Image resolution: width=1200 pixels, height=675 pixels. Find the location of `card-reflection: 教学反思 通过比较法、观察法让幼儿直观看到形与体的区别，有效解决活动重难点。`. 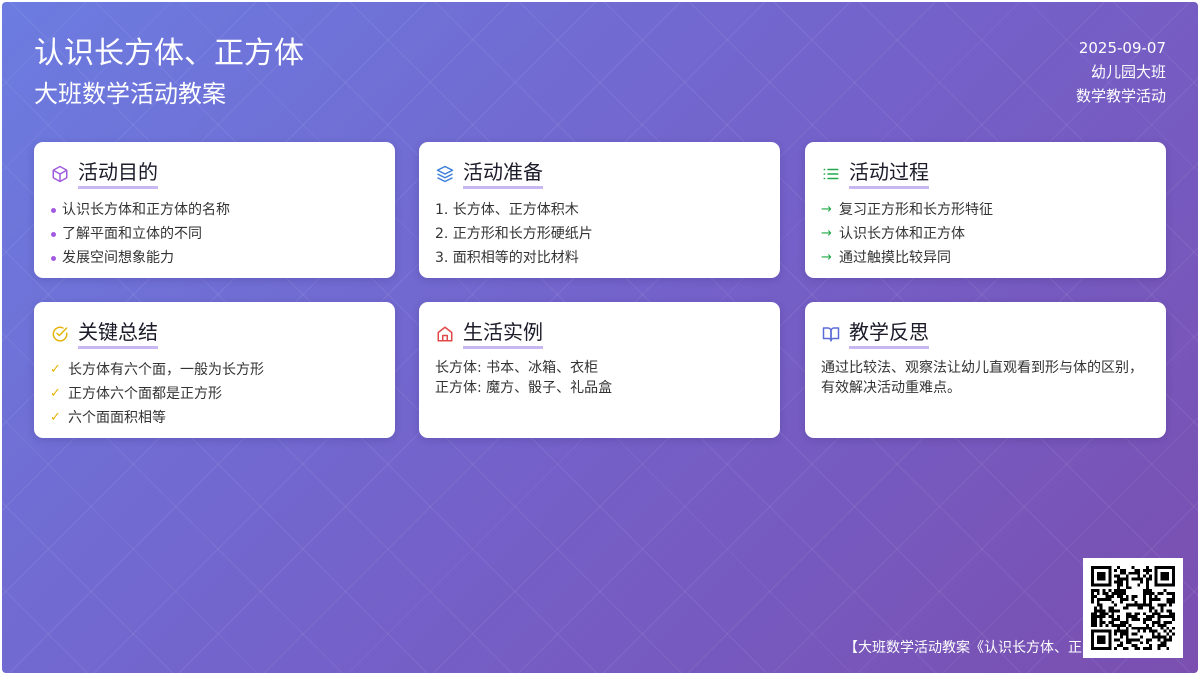

card-reflection: 教学反思 通过比较法、观察法让幼儿直观看到形与体的区别，有效解决活动重难点。 is located at coordinates (985, 370).